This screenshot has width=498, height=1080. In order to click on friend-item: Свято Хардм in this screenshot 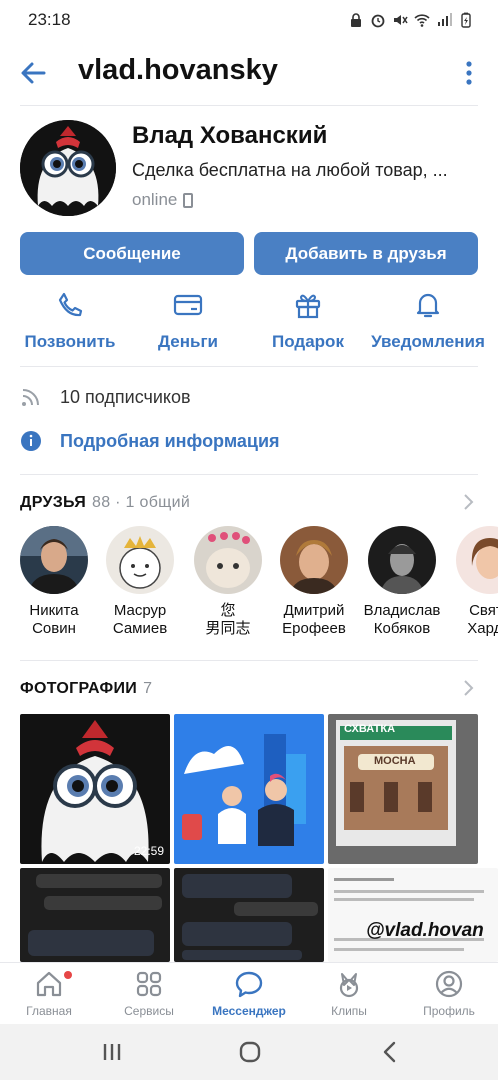, I will do `click(471, 582)`.